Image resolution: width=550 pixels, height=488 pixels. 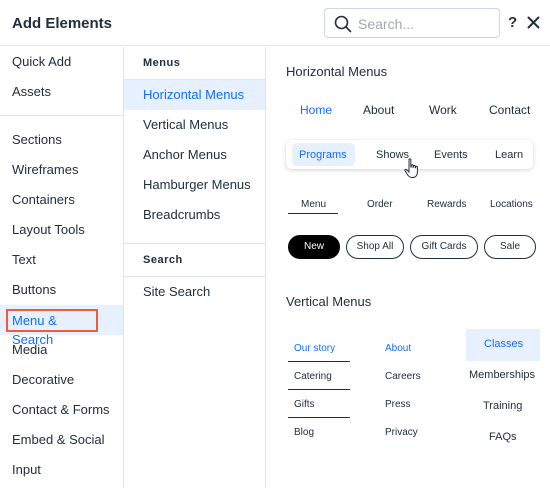 I want to click on vmenu2-item: About, so click(x=398, y=348).